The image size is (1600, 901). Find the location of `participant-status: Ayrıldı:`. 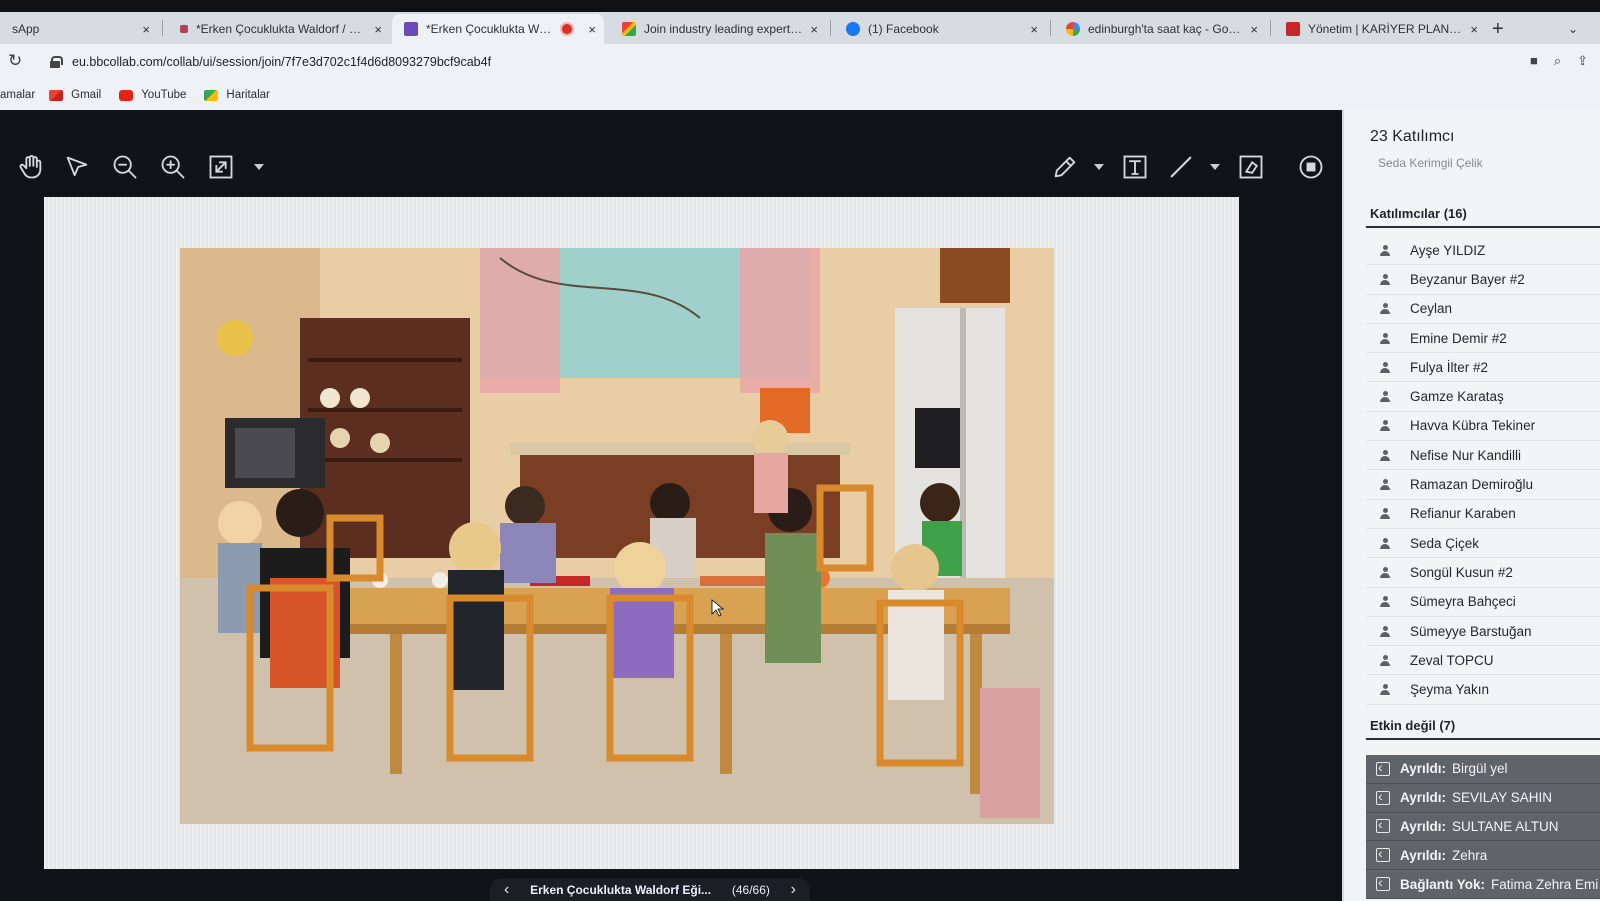

participant-status: Ayrıldı: is located at coordinates (1423, 826).